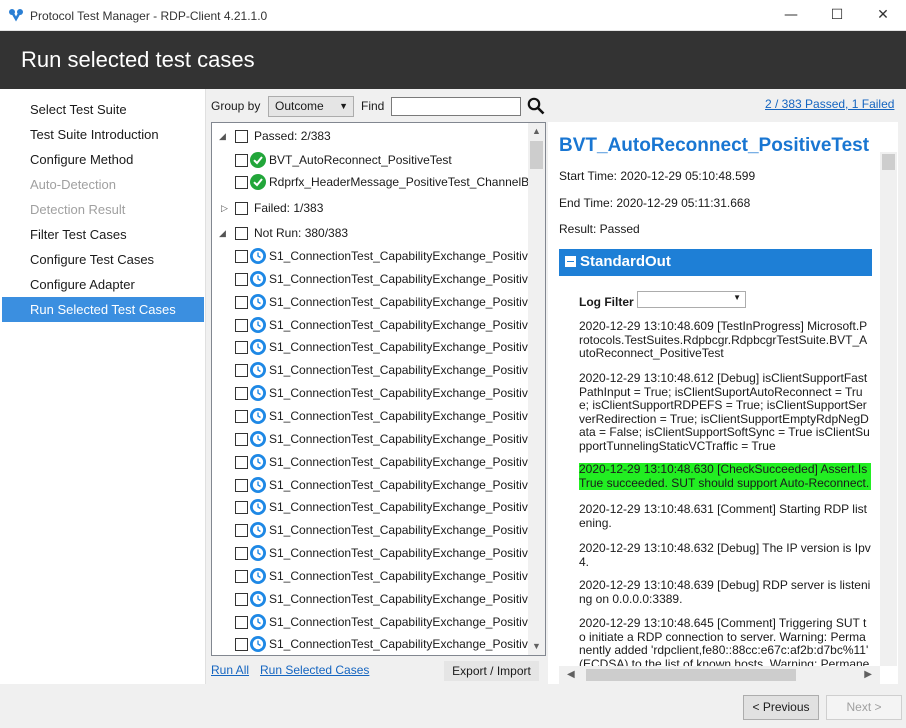 This screenshot has width=906, height=728. I want to click on find-input, so click(456, 106).